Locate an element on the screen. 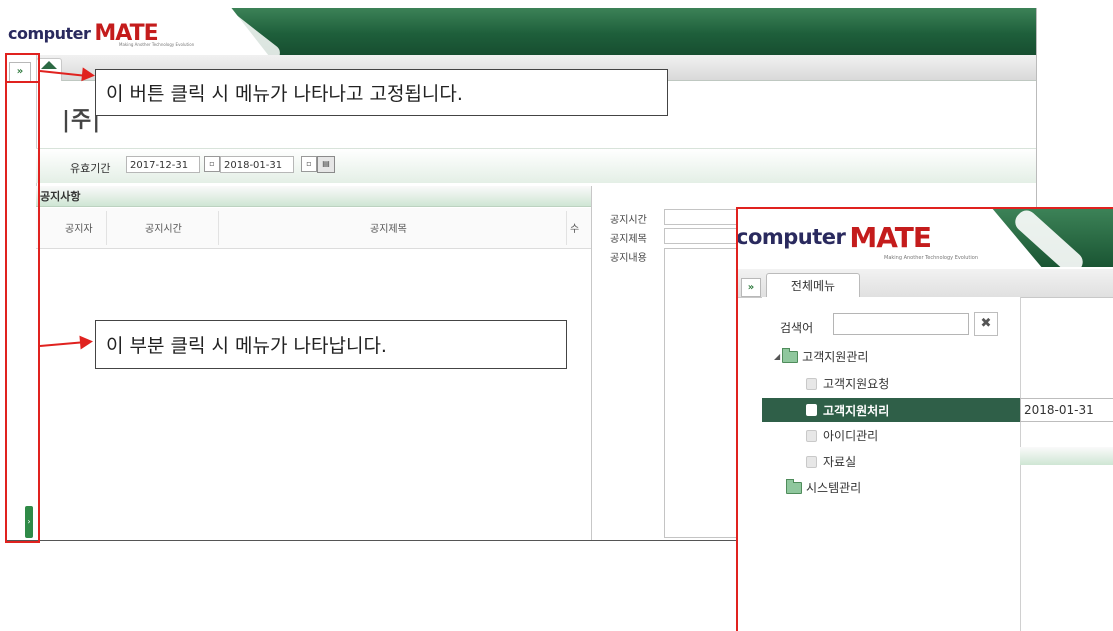  tree-item-label: 고객지원처리 is located at coordinates (856, 410).